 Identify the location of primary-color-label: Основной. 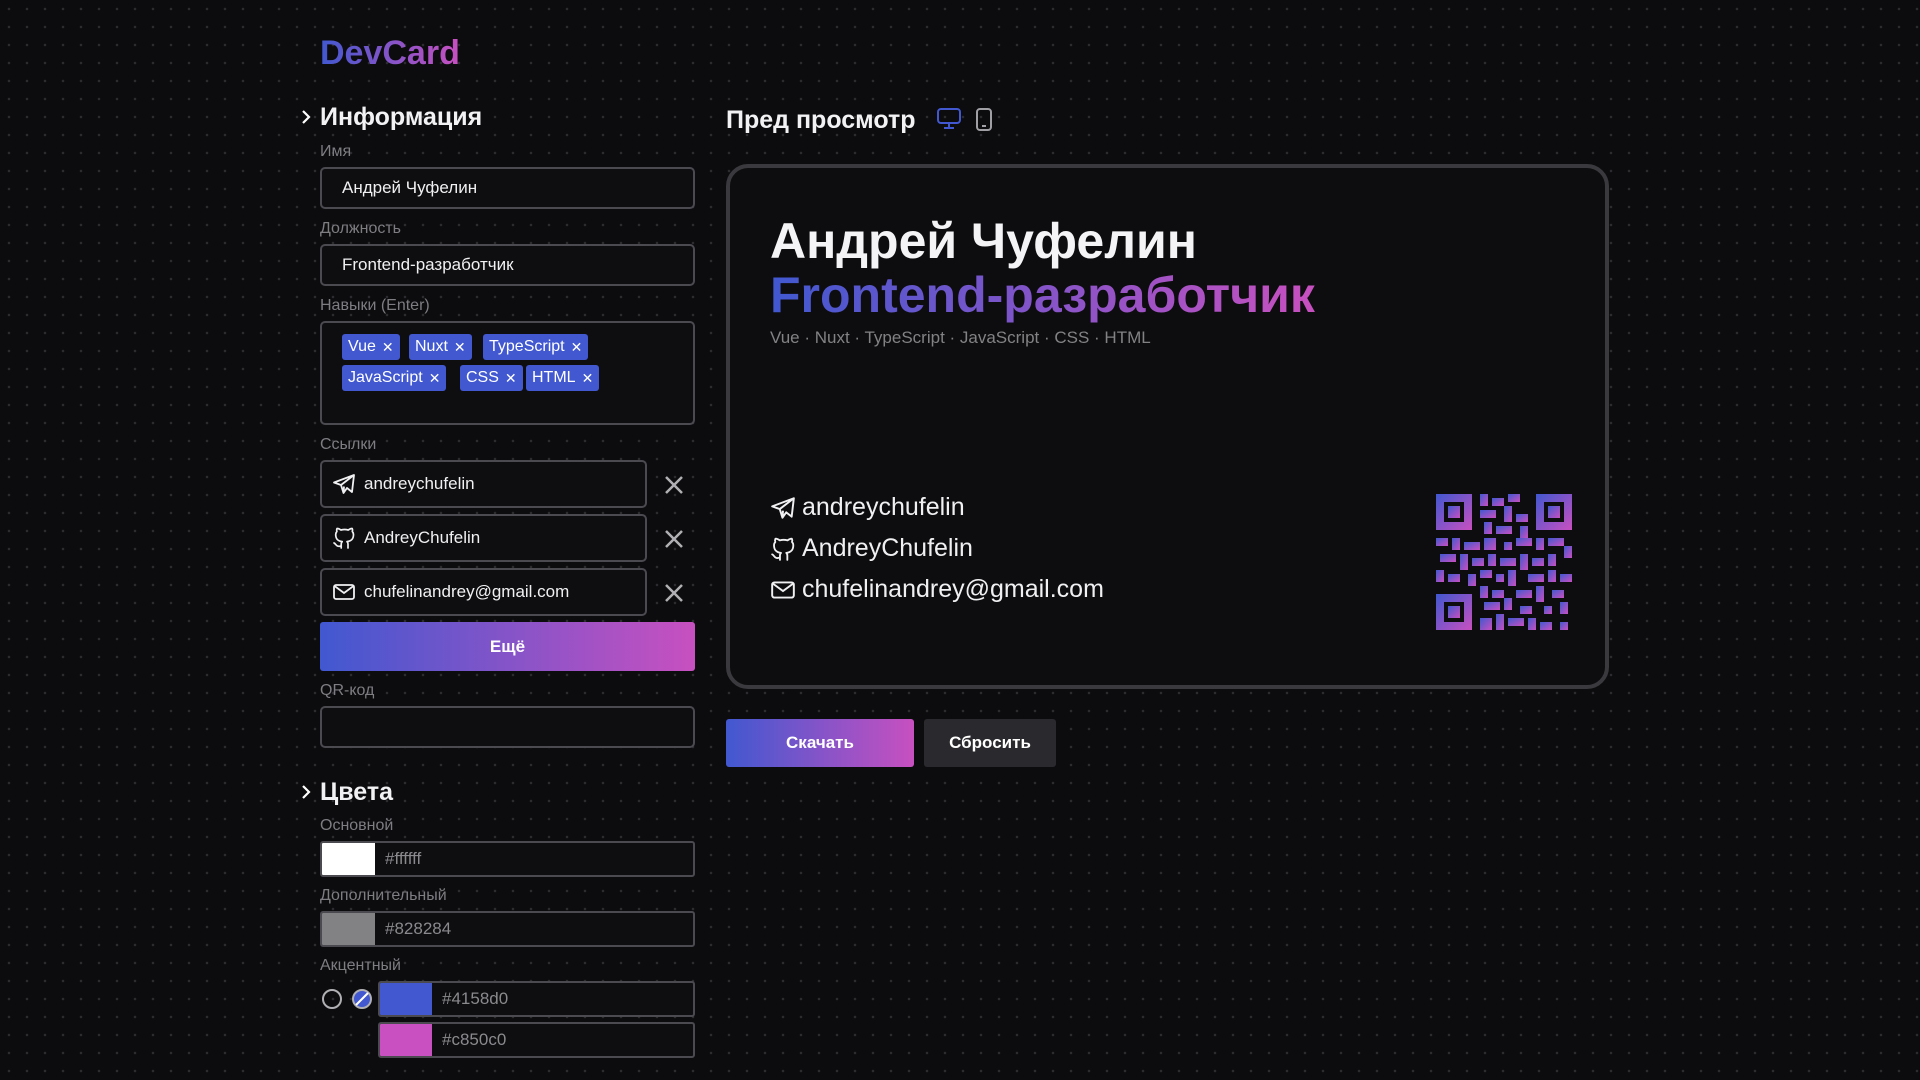
(357, 825).